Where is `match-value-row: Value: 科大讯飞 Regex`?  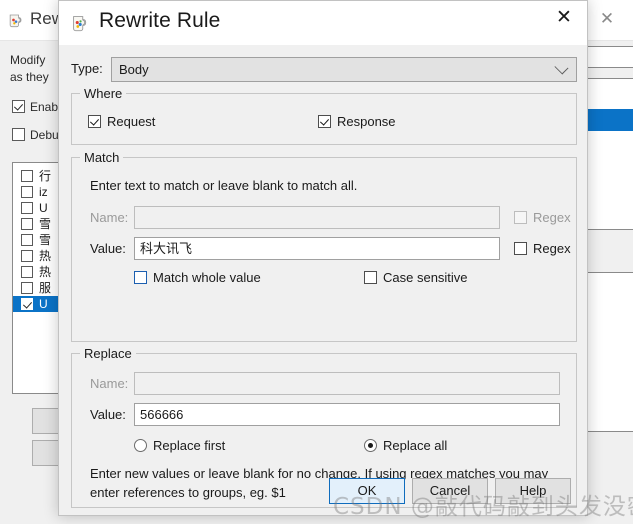 match-value-row: Value: 科大讯飞 Regex is located at coordinates (330, 248).